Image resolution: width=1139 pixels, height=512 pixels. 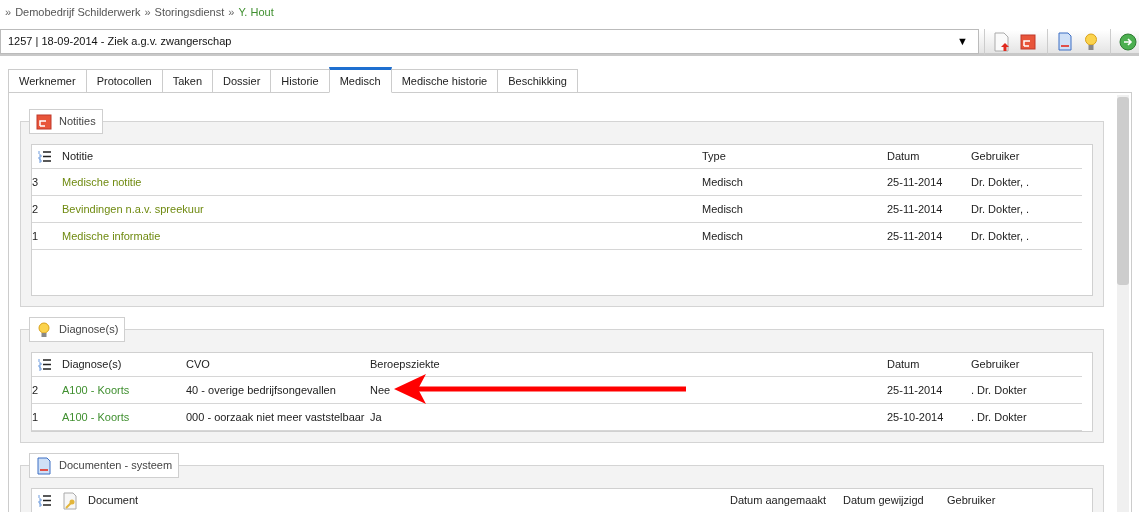 What do you see at coordinates (778, 501) in the screenshot?
I see `column-header: Datum aangemaakt` at bounding box center [778, 501].